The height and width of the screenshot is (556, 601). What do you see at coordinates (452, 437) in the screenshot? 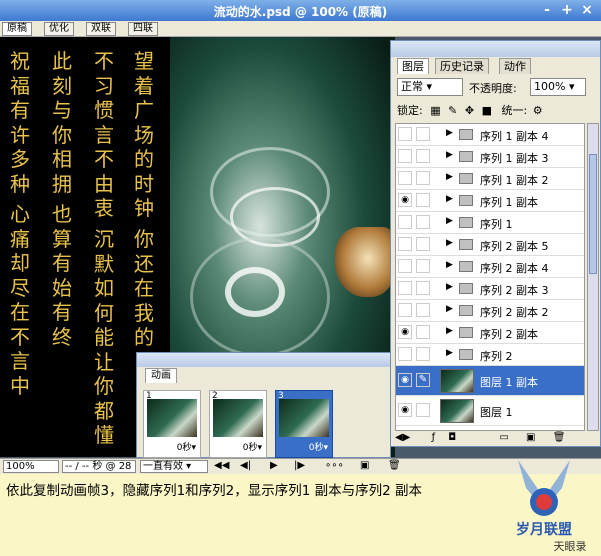
I see `mask-icon: ◘` at bounding box center [452, 437].